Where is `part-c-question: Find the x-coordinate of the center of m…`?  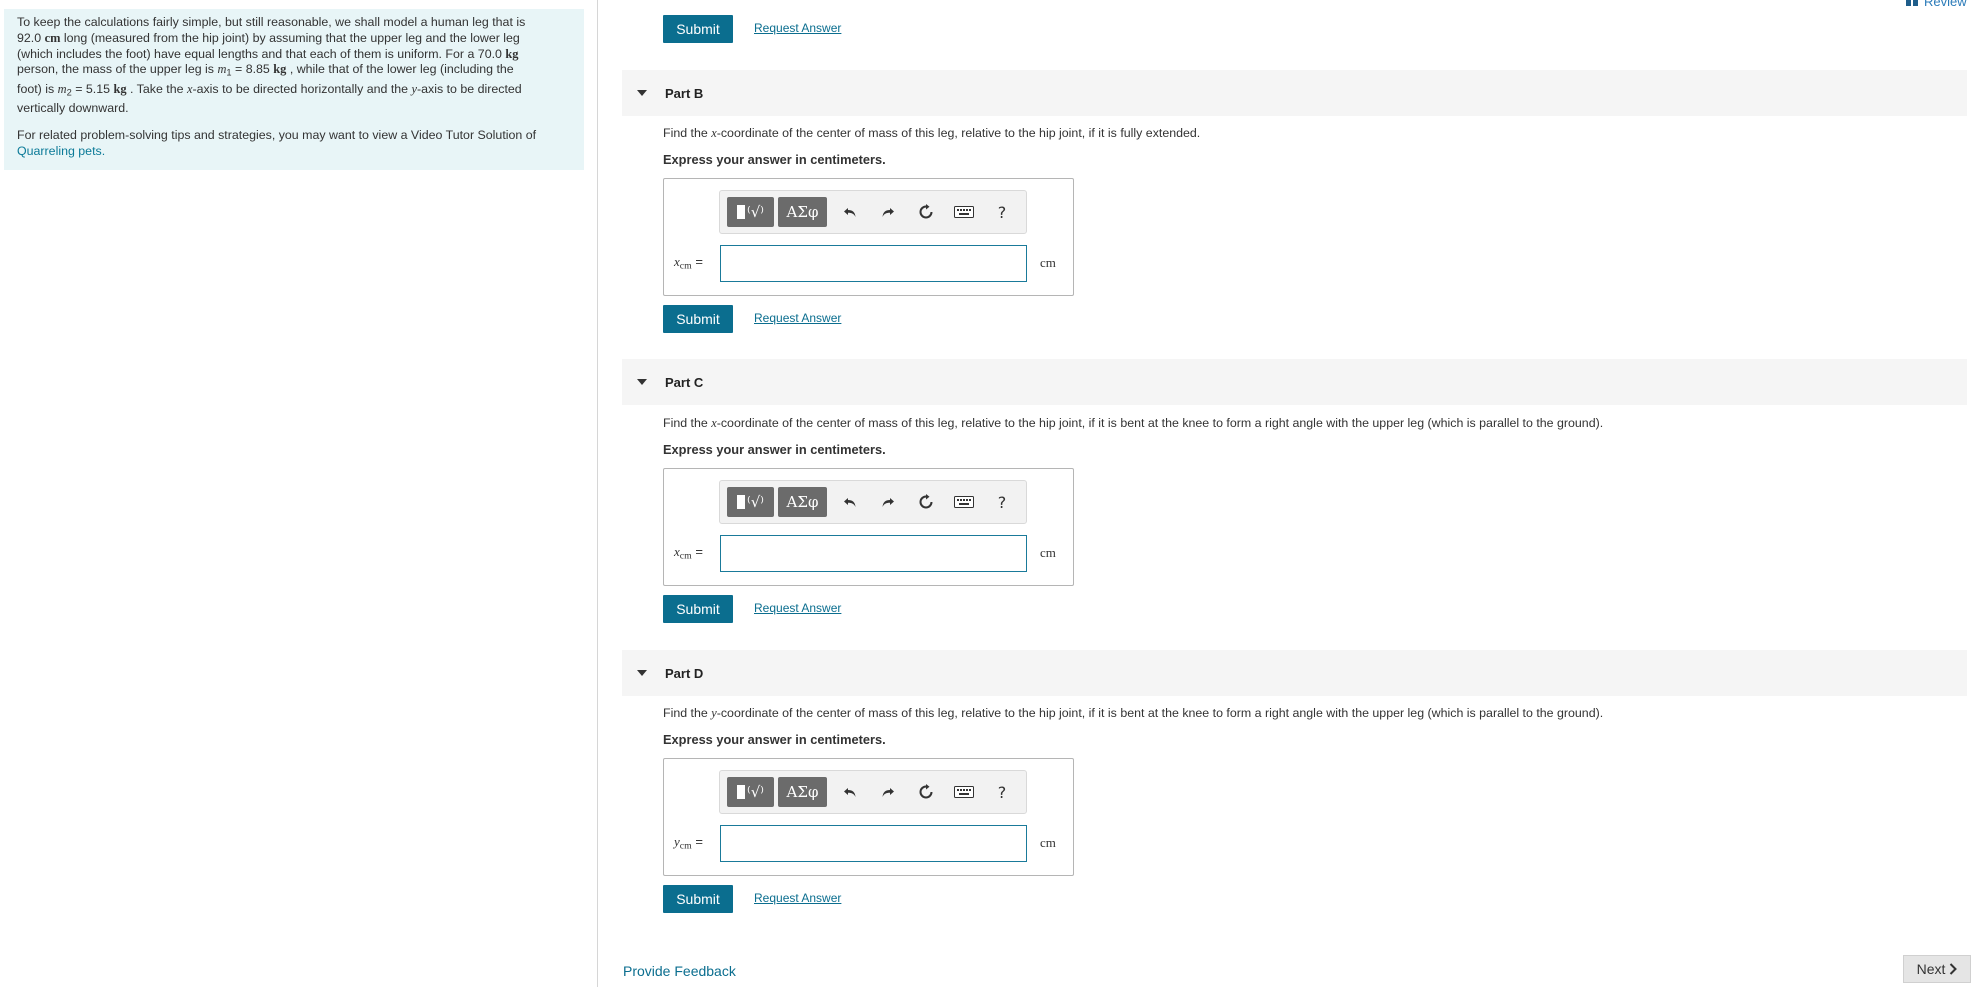
part-c-question: Find the x-coordinate of the center of m… is located at coordinates (1133, 423).